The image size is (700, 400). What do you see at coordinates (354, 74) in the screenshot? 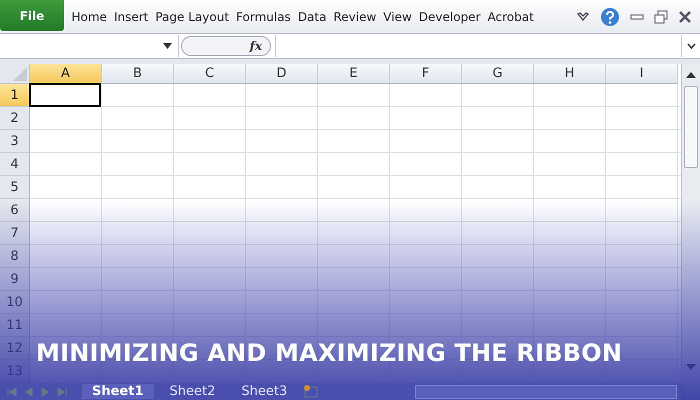
I see `column-header: E` at bounding box center [354, 74].